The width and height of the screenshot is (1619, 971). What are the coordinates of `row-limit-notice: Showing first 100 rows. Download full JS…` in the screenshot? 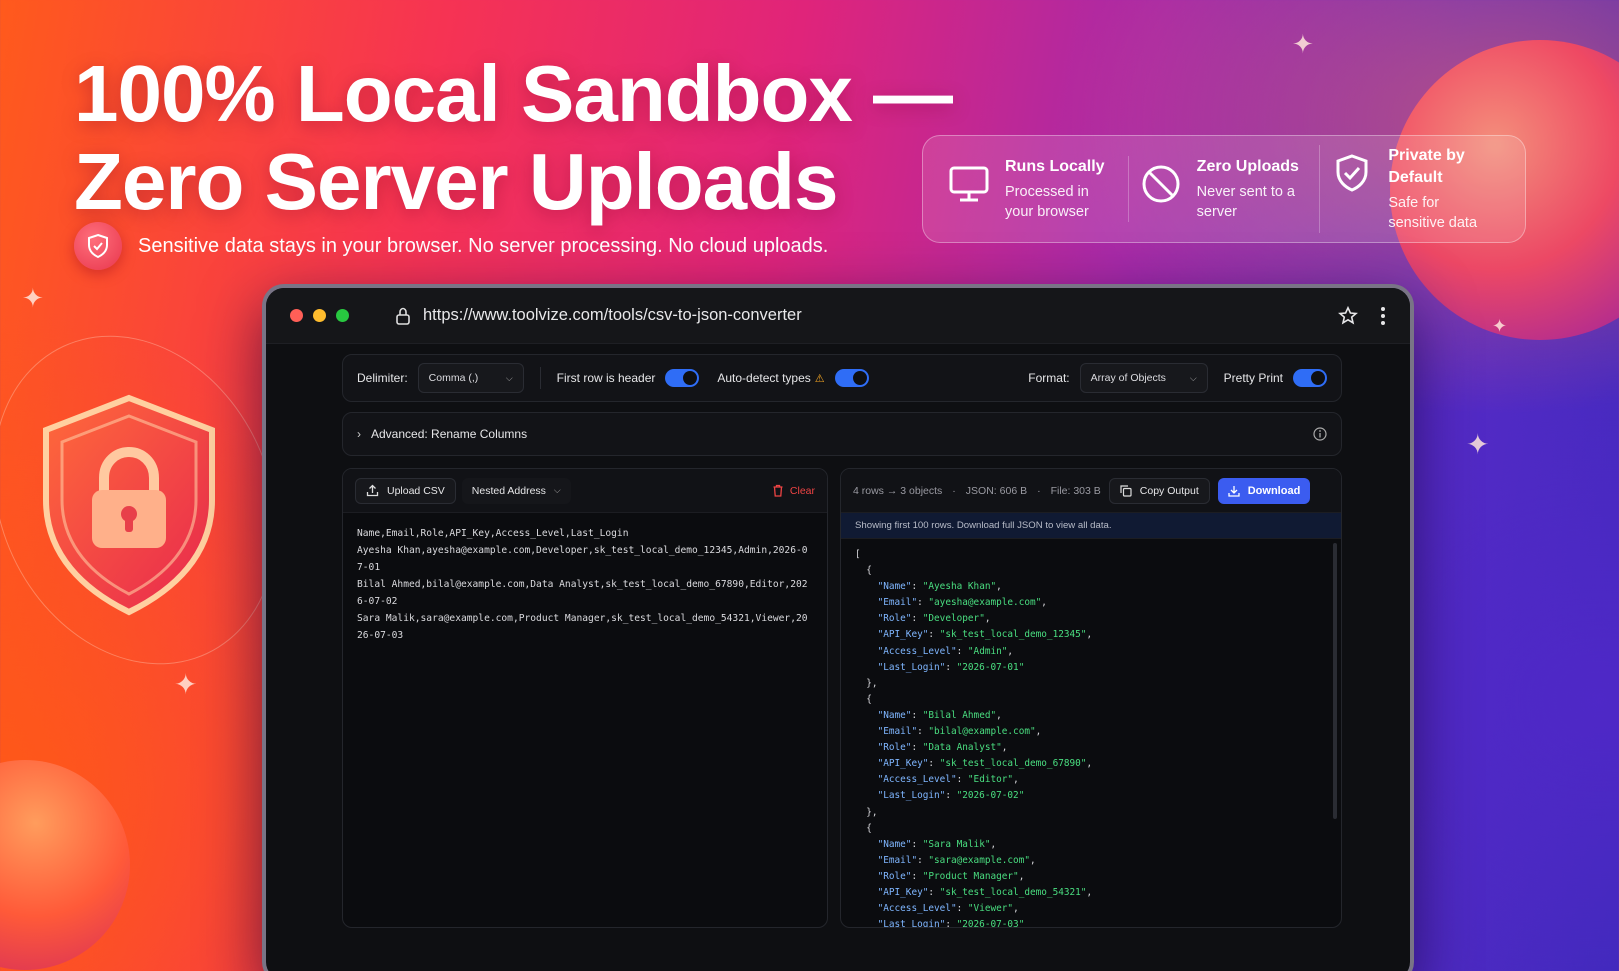 It's located at (1091, 526).